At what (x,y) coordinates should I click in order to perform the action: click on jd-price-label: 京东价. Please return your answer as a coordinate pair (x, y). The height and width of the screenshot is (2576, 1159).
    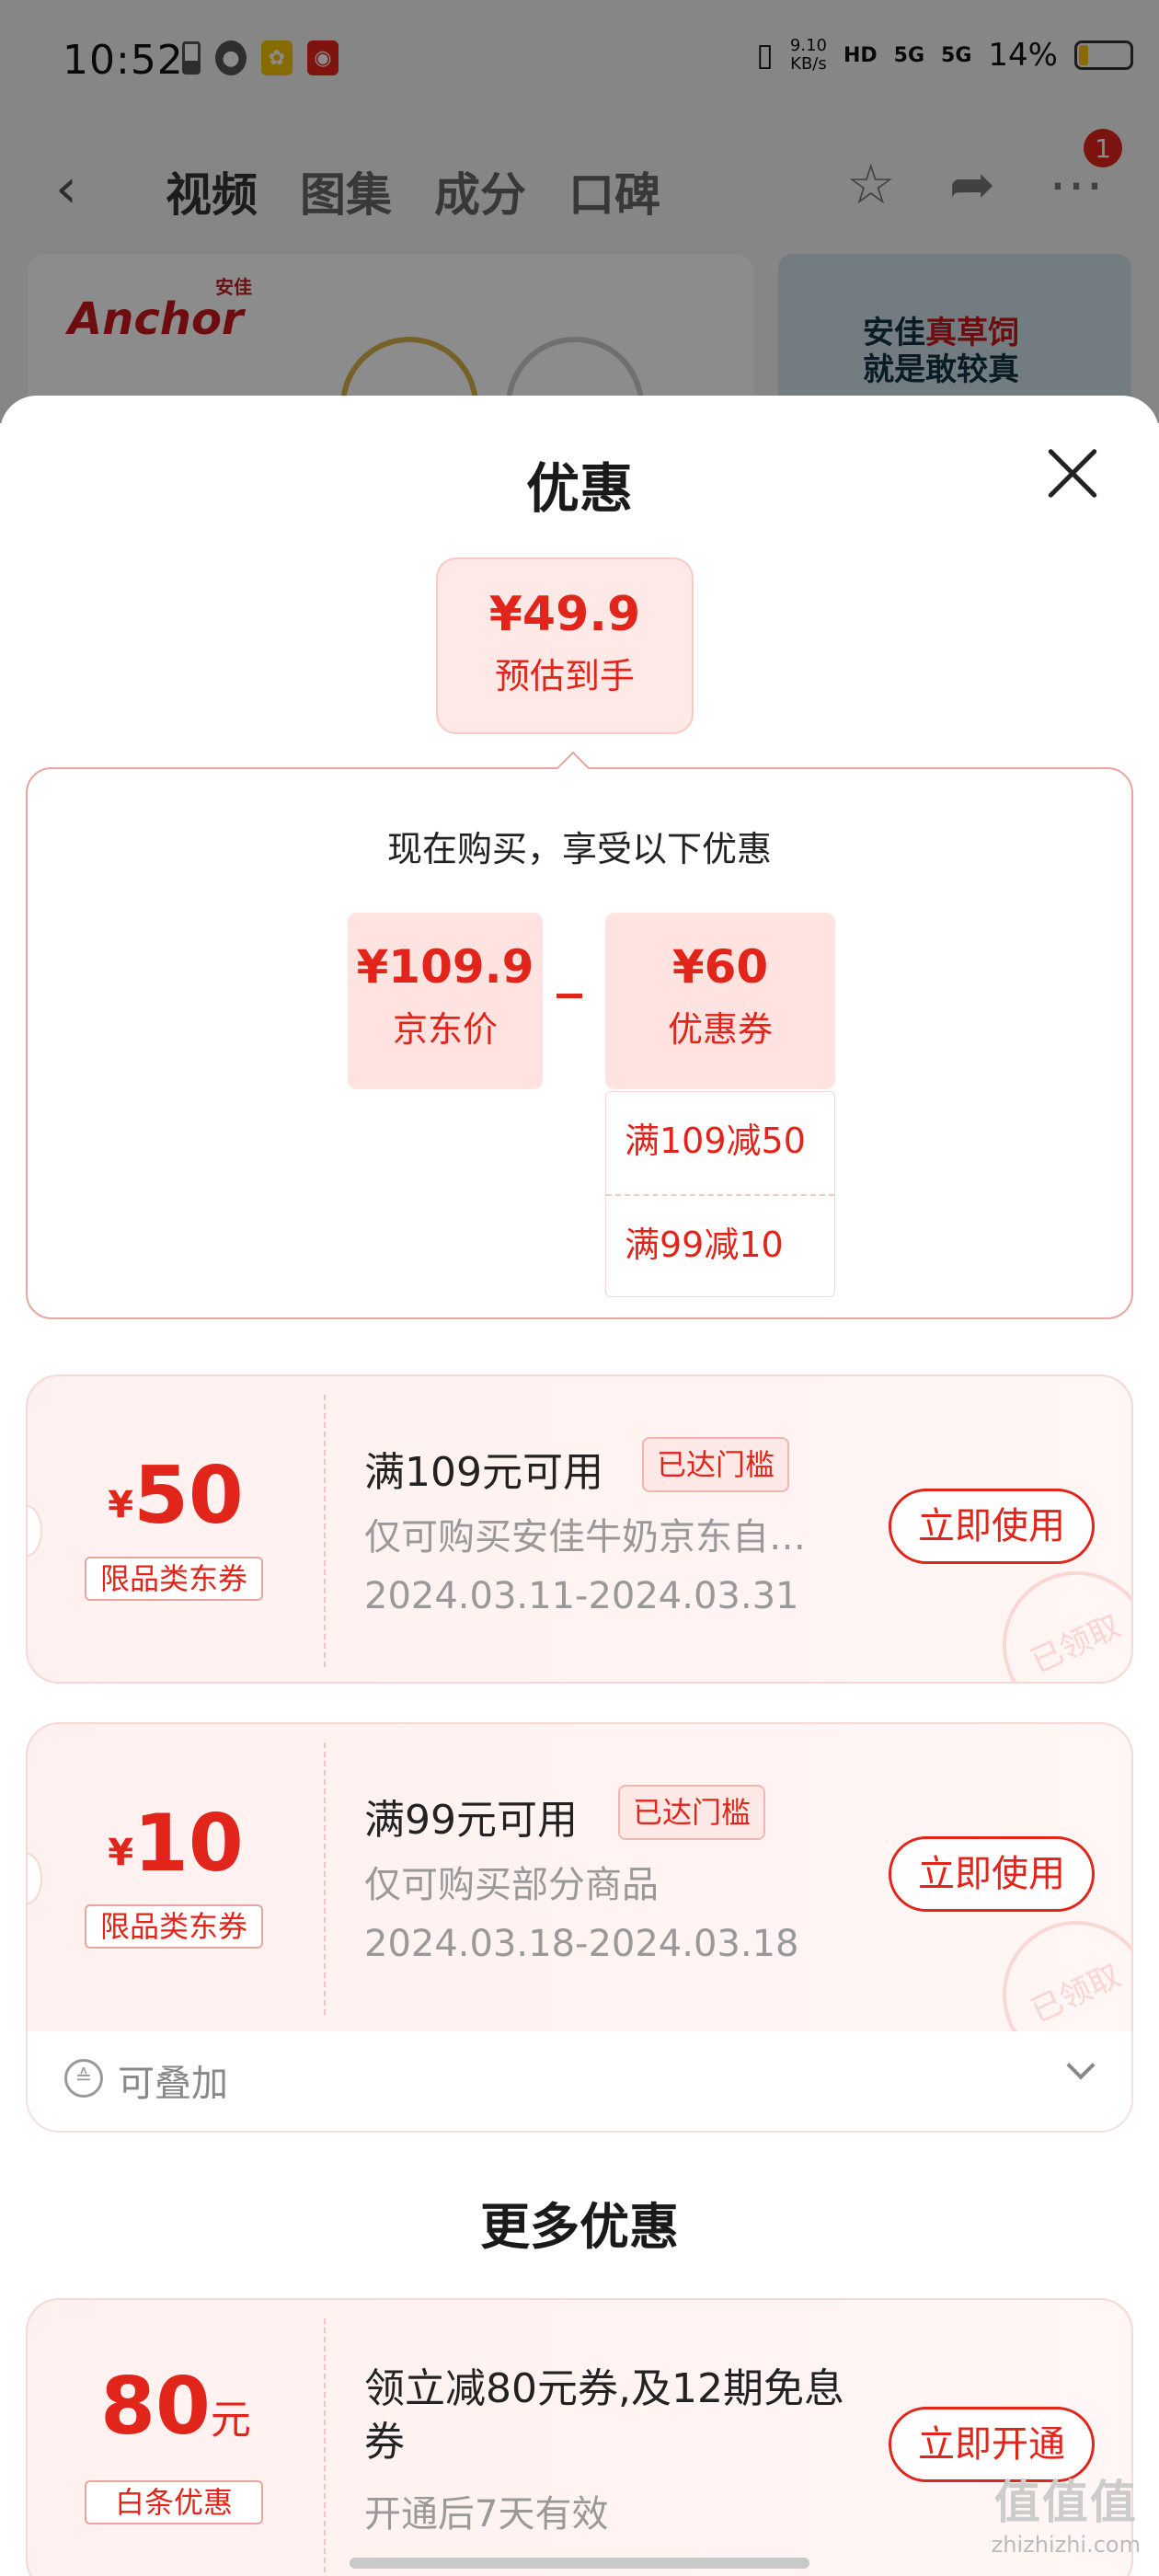
    Looking at the image, I should click on (445, 1029).